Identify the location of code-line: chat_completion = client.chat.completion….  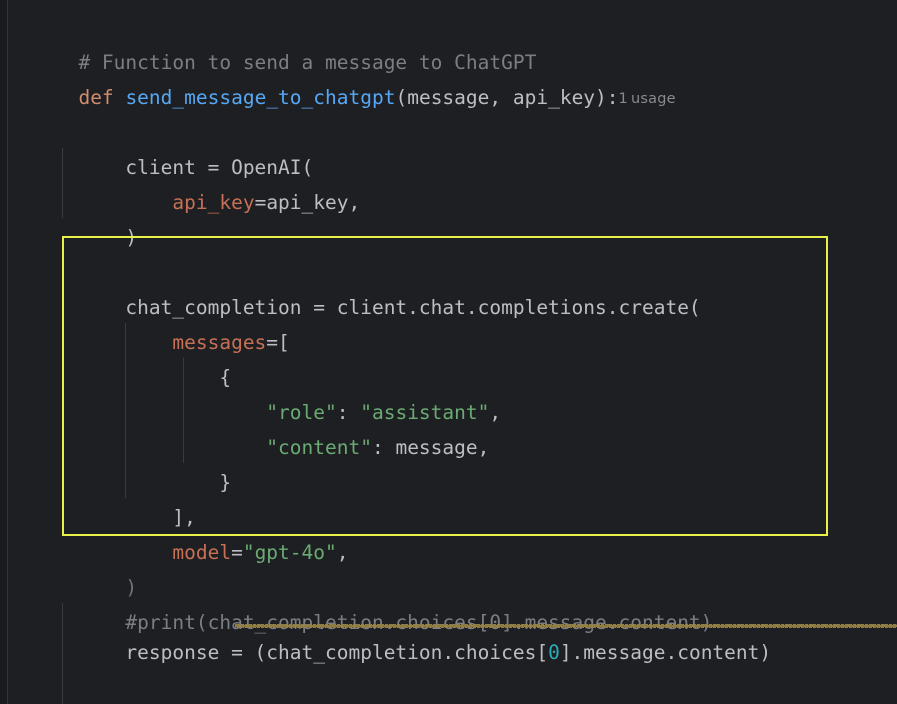
(354, 287).